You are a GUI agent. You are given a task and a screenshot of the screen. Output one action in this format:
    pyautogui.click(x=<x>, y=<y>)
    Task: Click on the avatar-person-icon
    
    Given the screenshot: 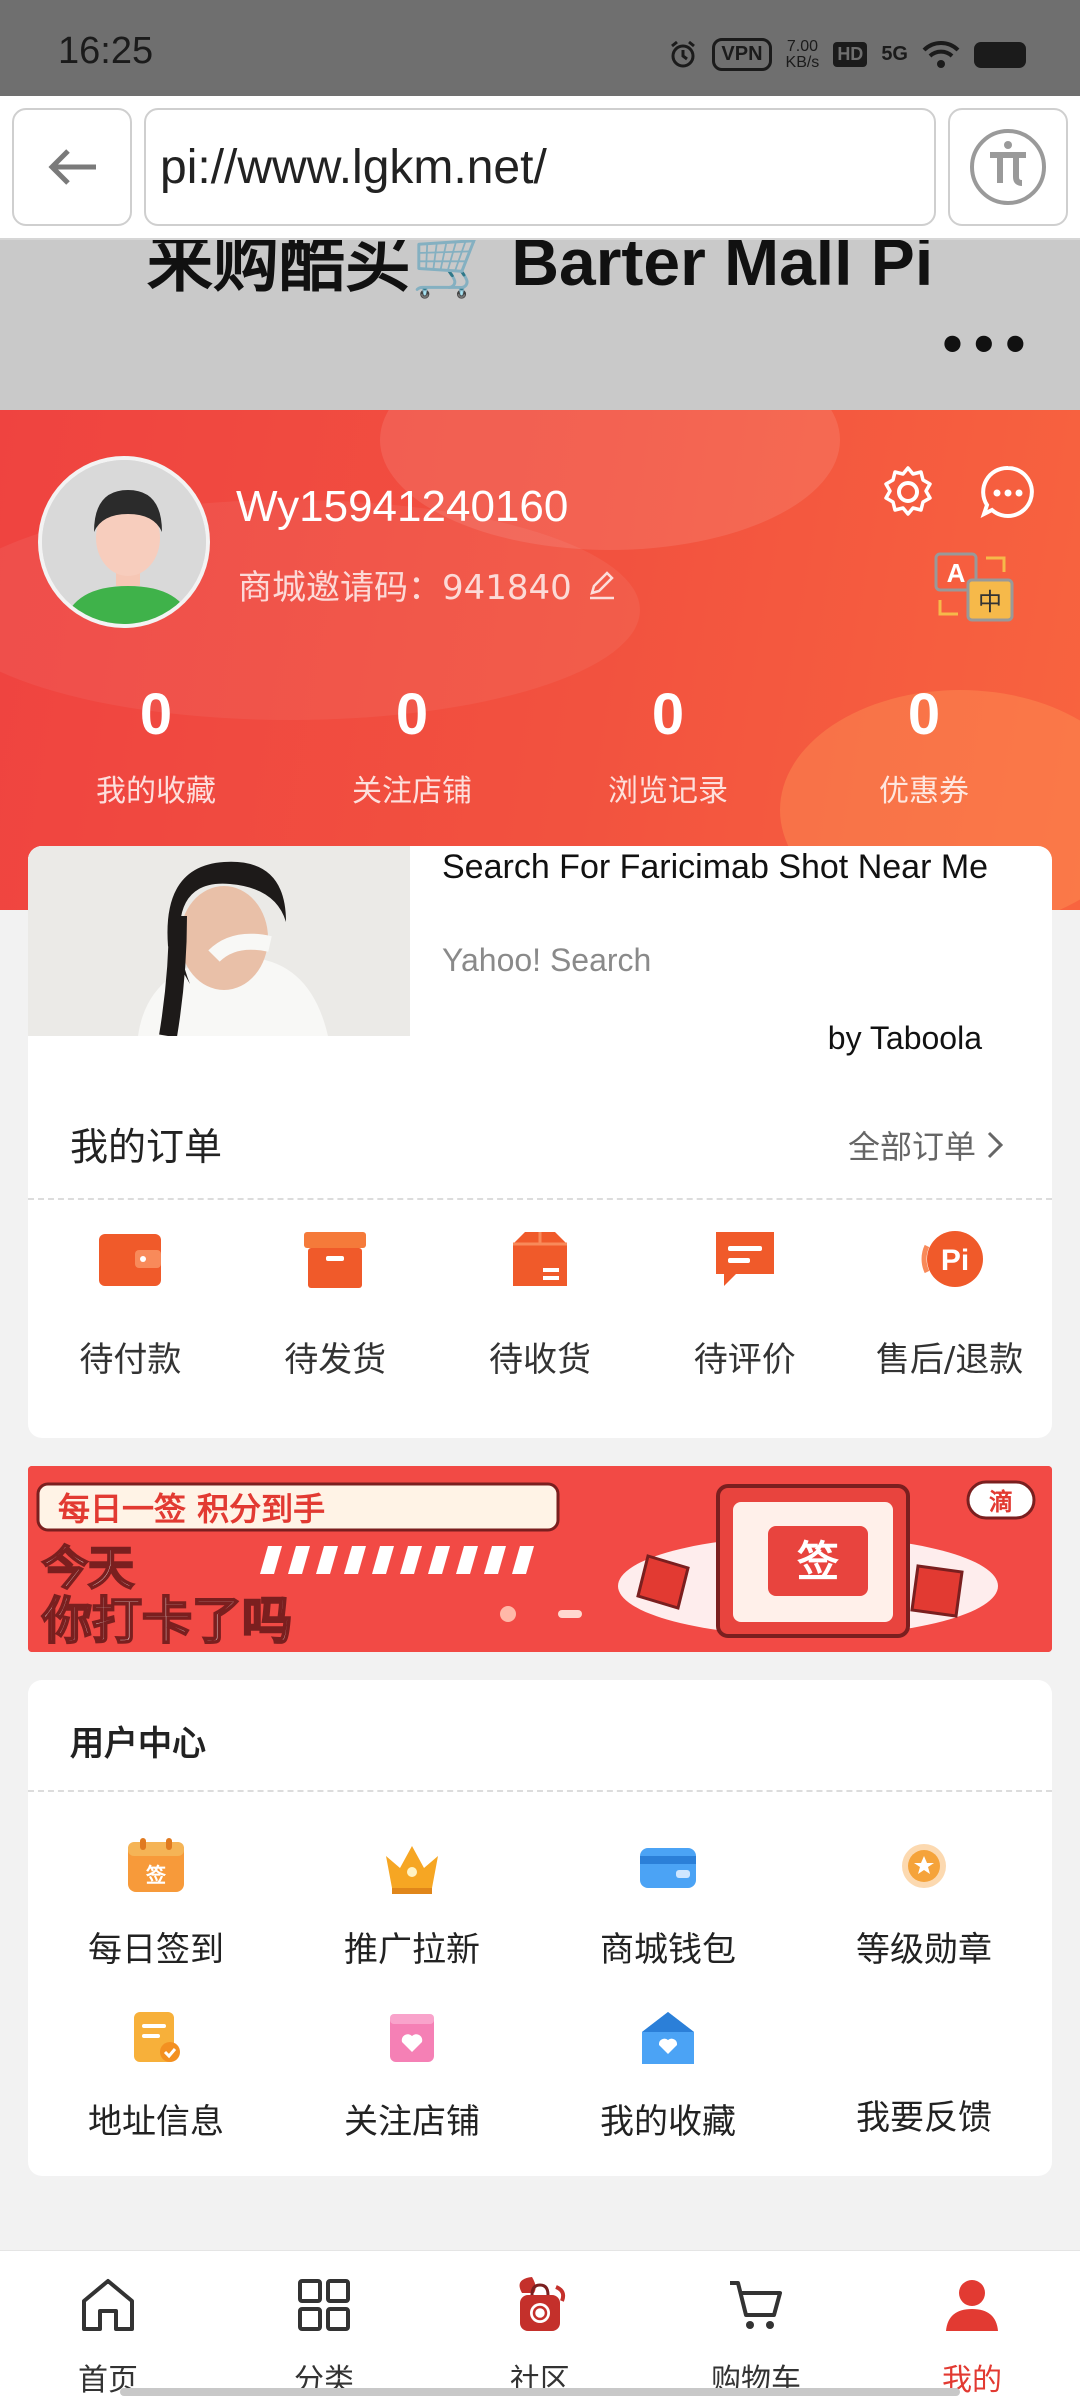 What is the action you would take?
    pyautogui.click(x=124, y=542)
    